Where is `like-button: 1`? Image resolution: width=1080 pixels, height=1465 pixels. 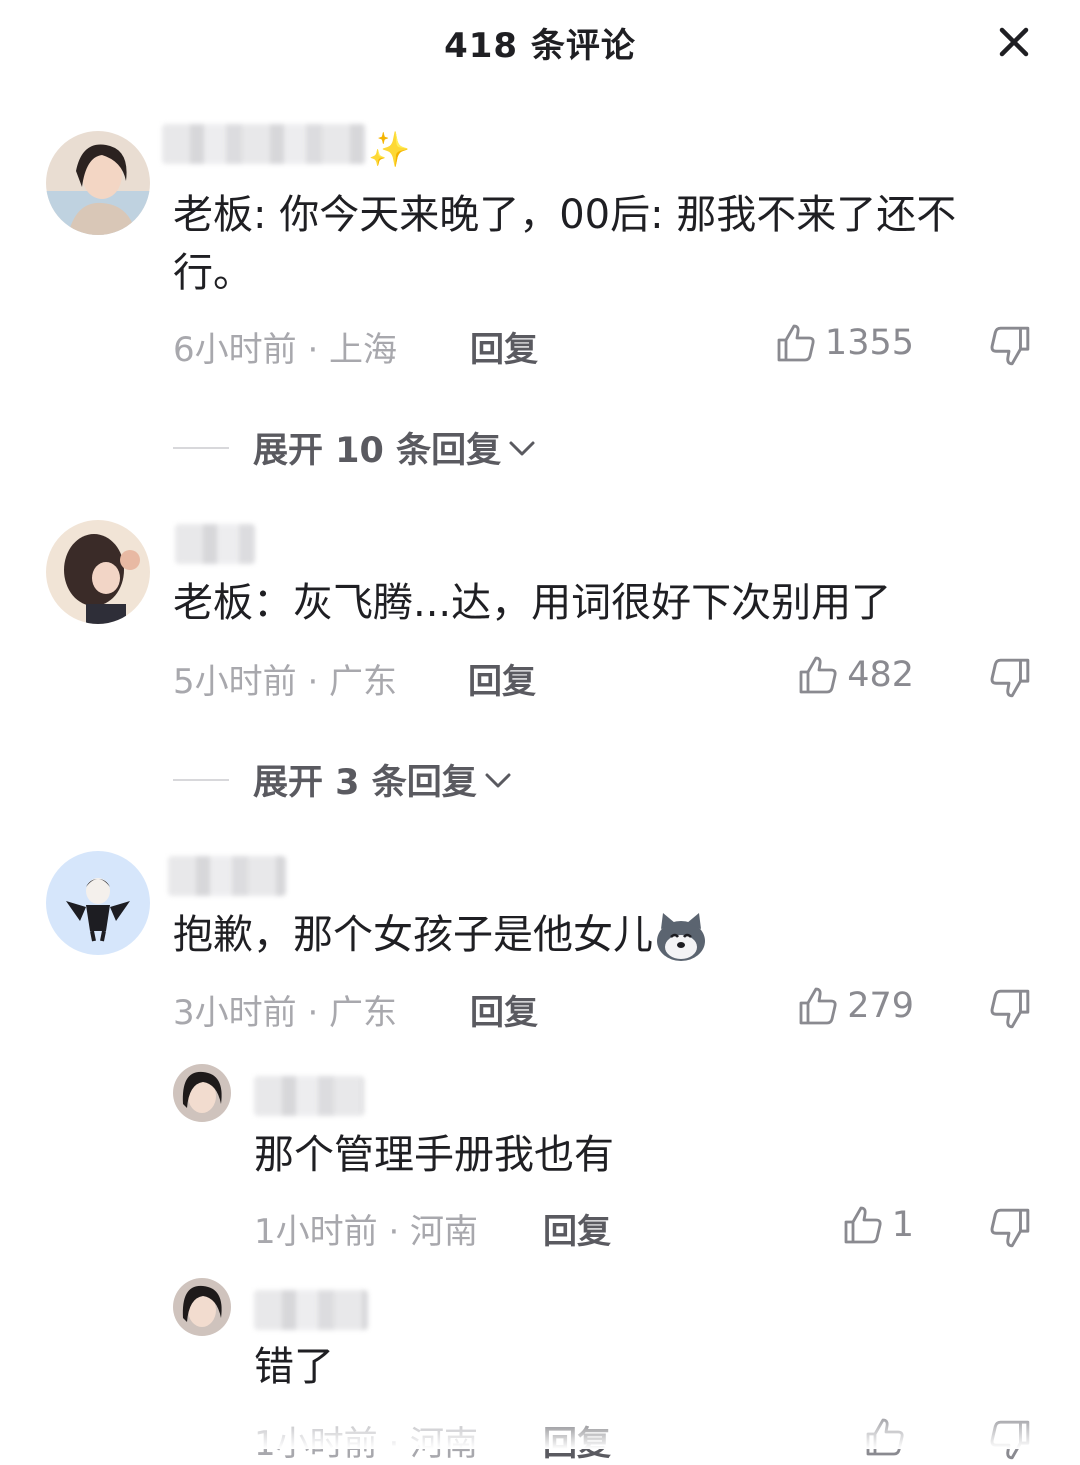
like-button: 1 is located at coordinates (878, 1225).